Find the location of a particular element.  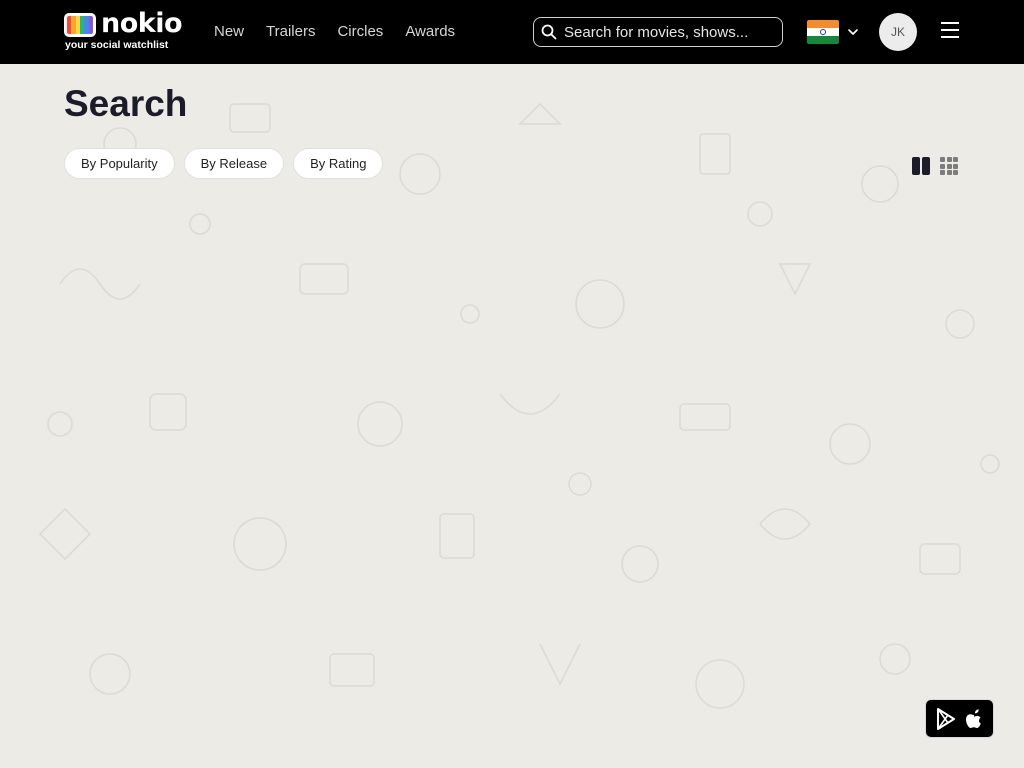

search-input is located at coordinates (669, 32).